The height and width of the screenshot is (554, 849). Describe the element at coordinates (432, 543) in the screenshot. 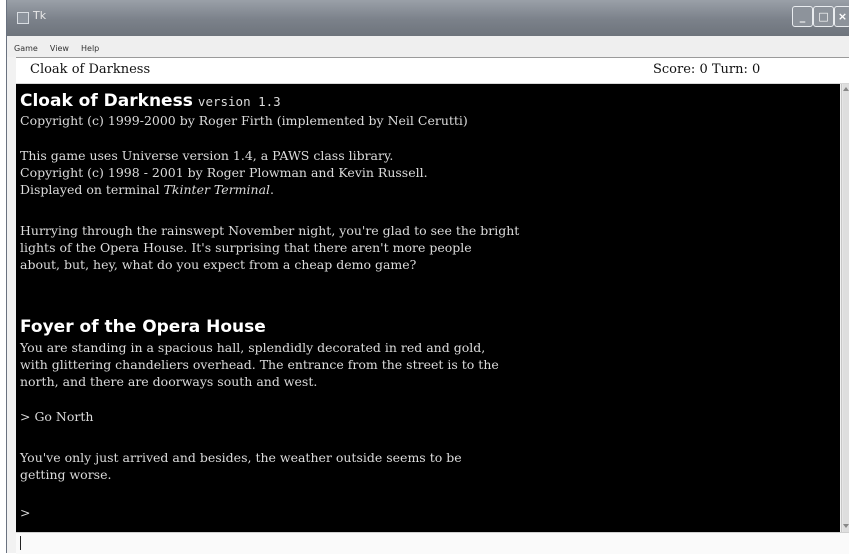

I see `input-field` at that location.